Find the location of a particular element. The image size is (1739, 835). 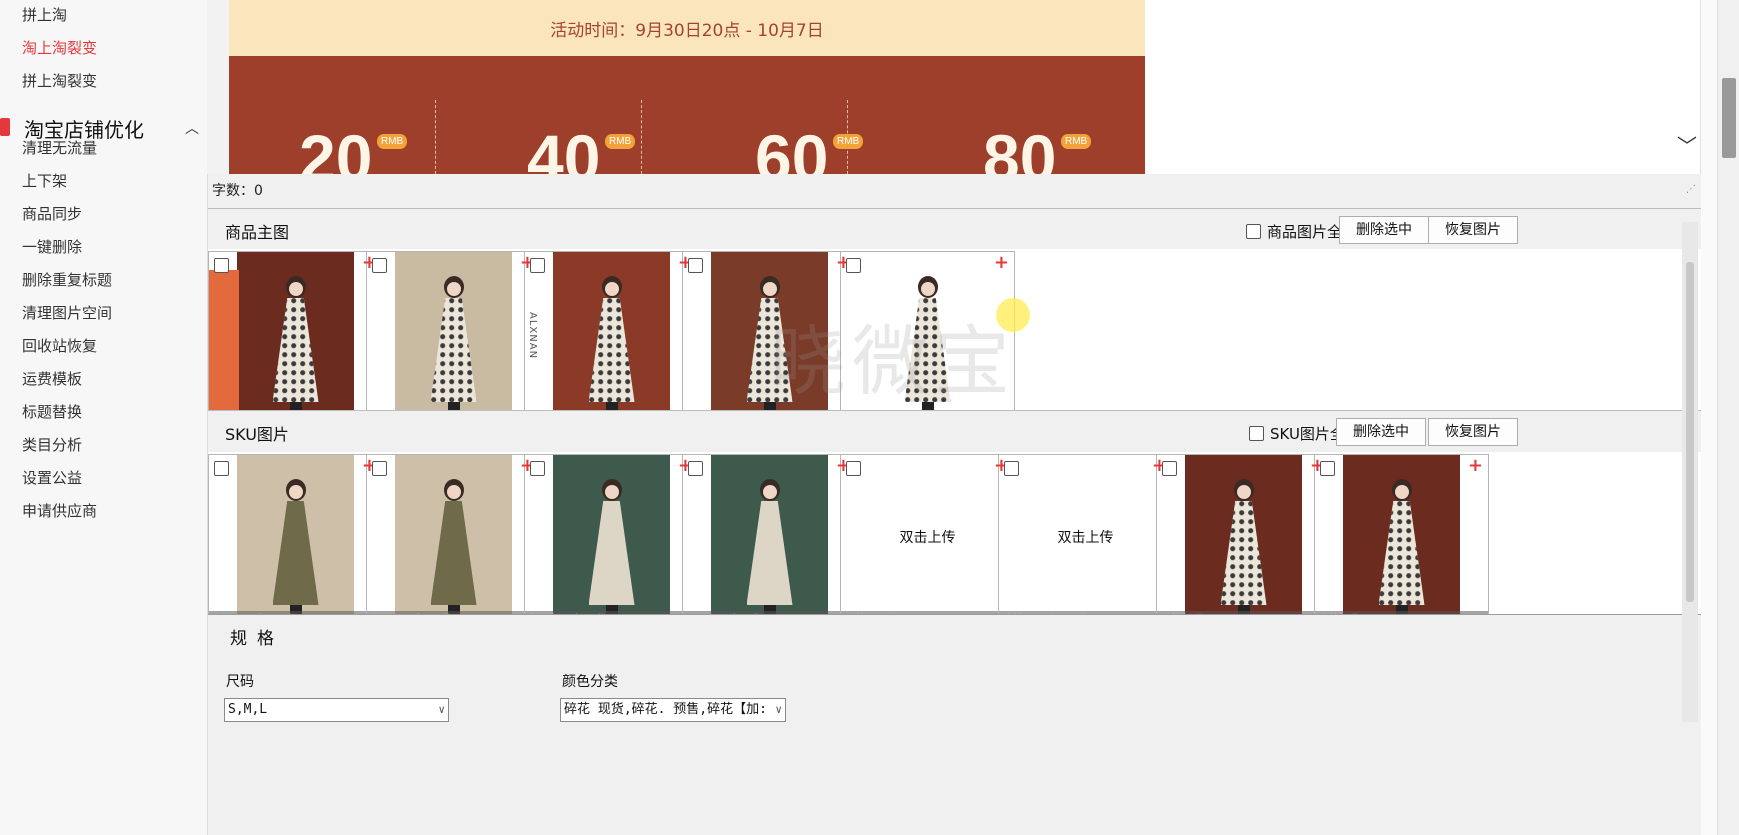

resize-grip-icon: ⋰ is located at coordinates (1691, 189).